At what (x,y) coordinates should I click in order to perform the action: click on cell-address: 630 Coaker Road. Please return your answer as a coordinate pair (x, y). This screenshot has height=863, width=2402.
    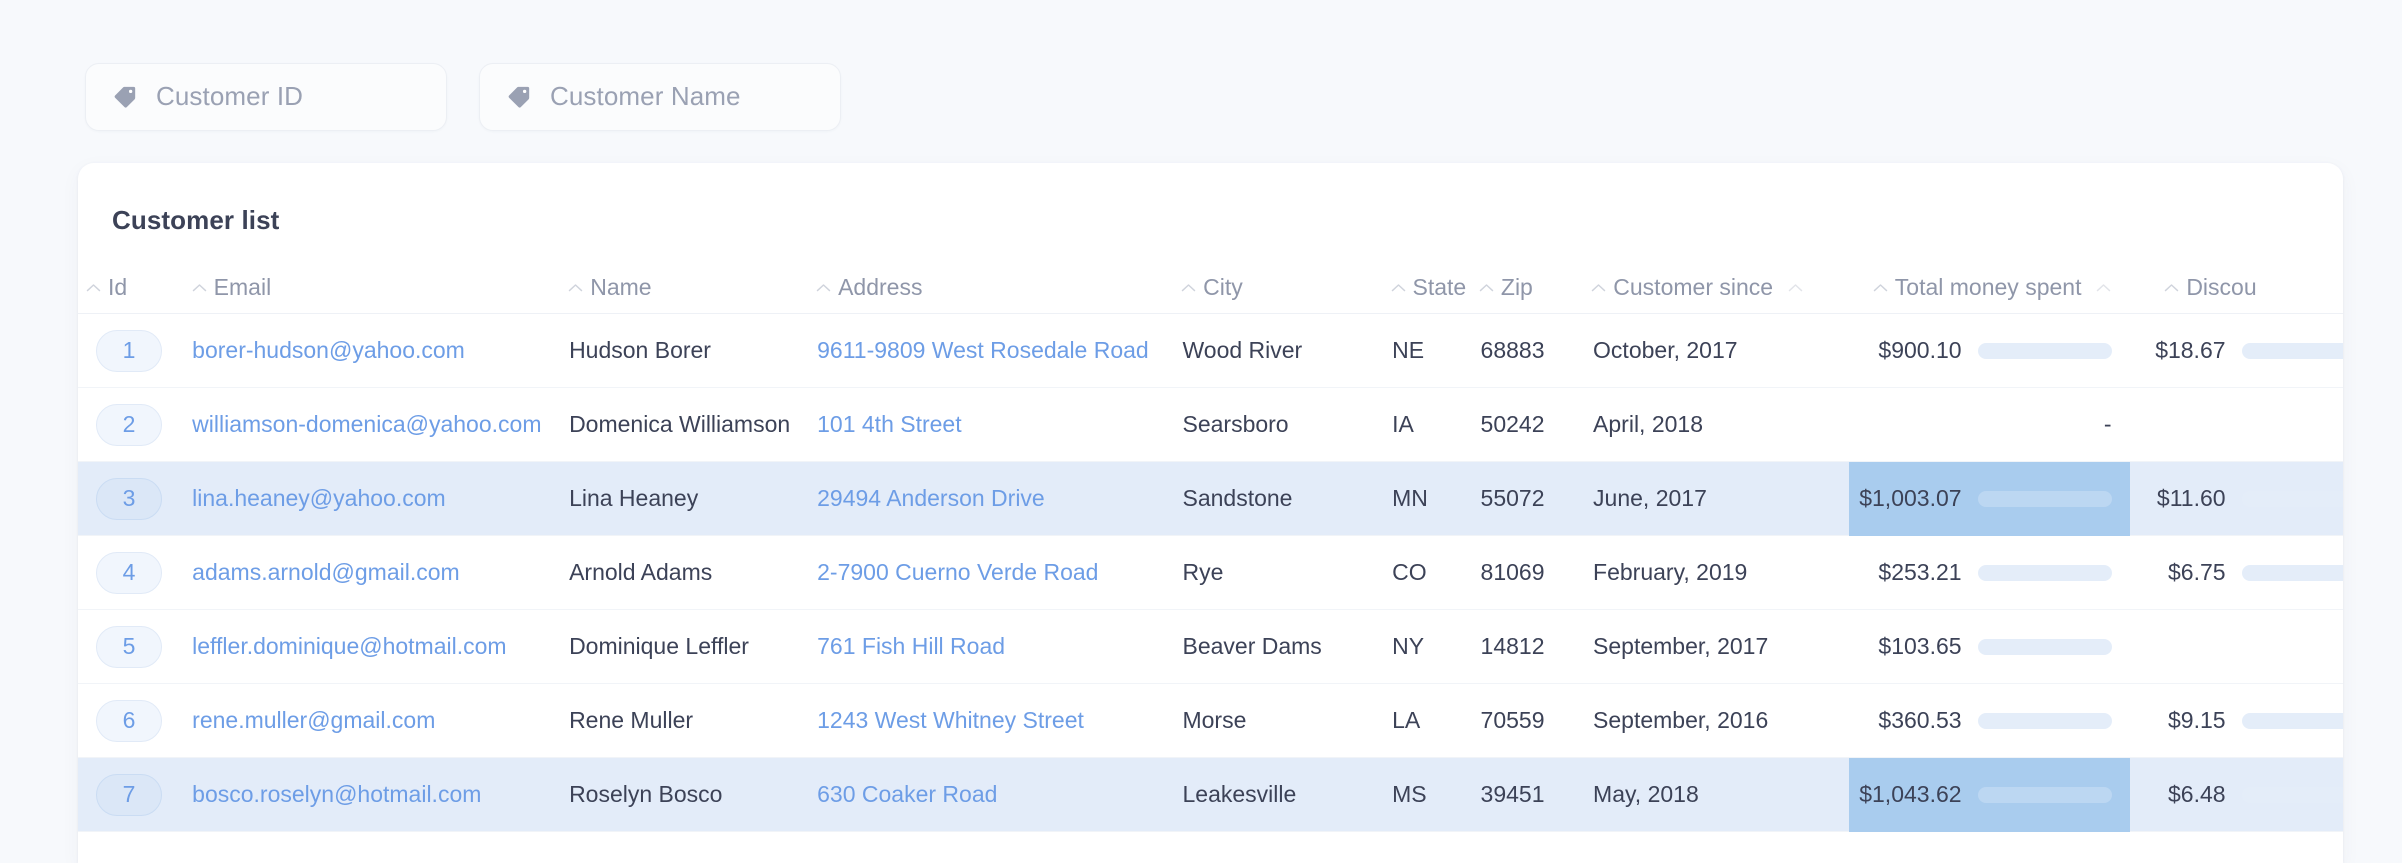
    Looking at the image, I should click on (999, 794).